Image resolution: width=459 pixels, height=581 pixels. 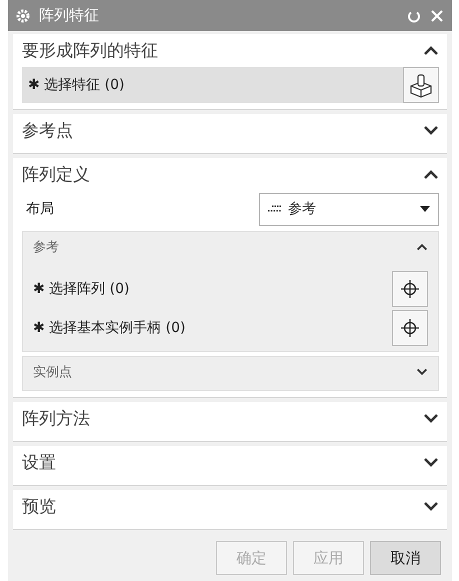 I want to click on section-title: 要形成阵列的特征, so click(x=90, y=50).